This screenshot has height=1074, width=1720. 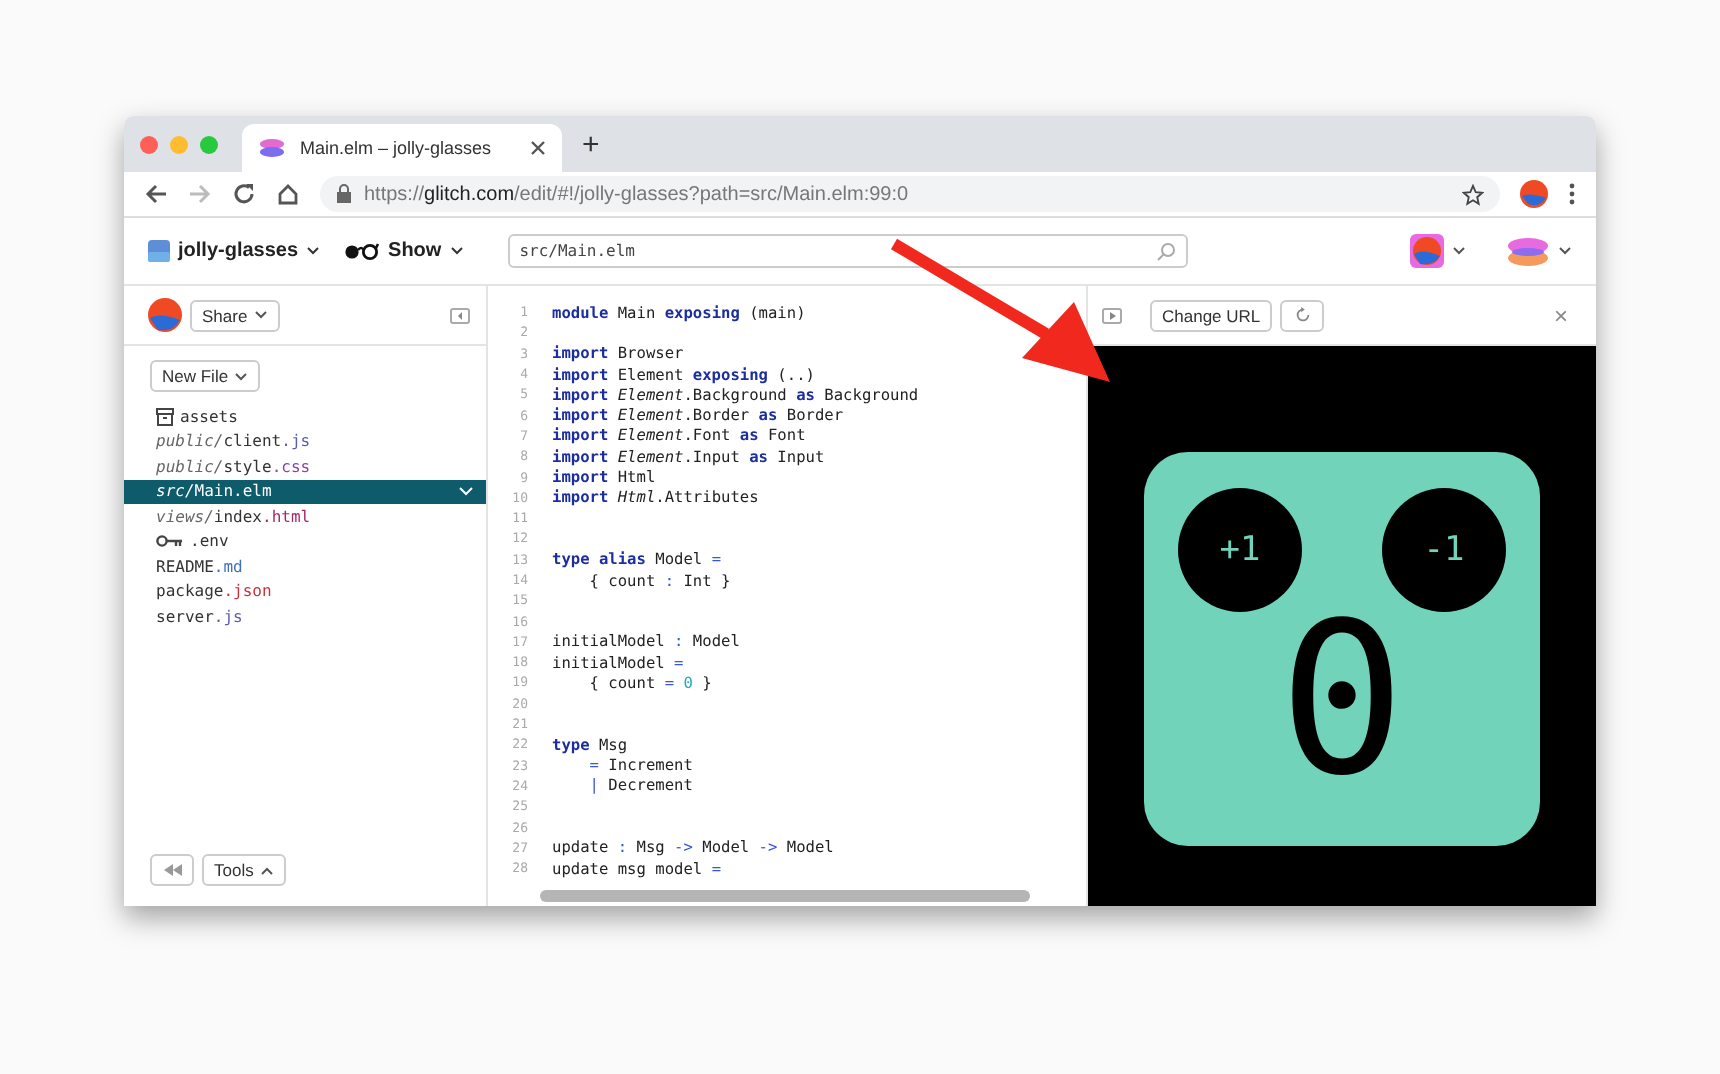 I want to click on file-item: server.js, so click(x=305, y=616).